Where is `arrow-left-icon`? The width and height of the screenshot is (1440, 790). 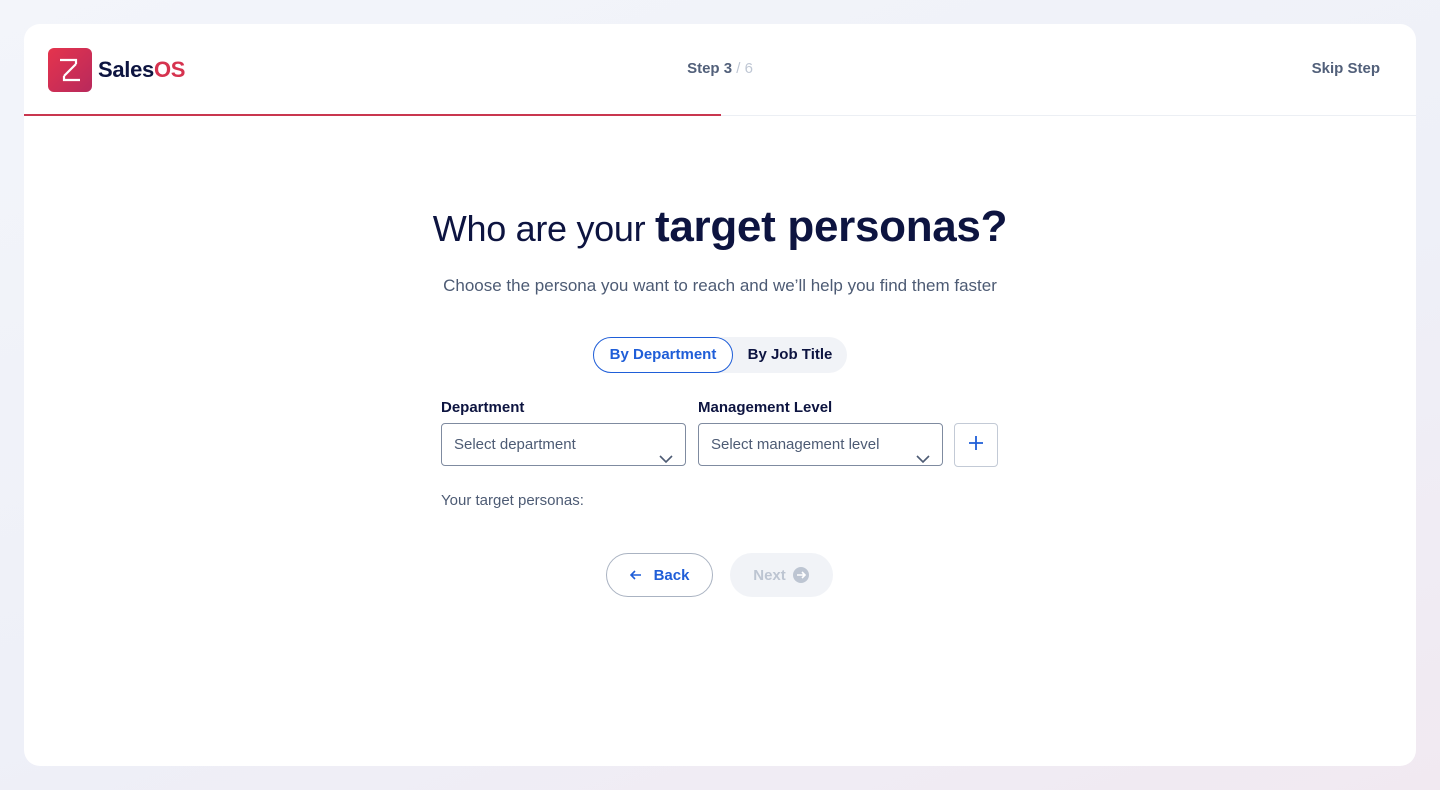
arrow-left-icon is located at coordinates (635, 575).